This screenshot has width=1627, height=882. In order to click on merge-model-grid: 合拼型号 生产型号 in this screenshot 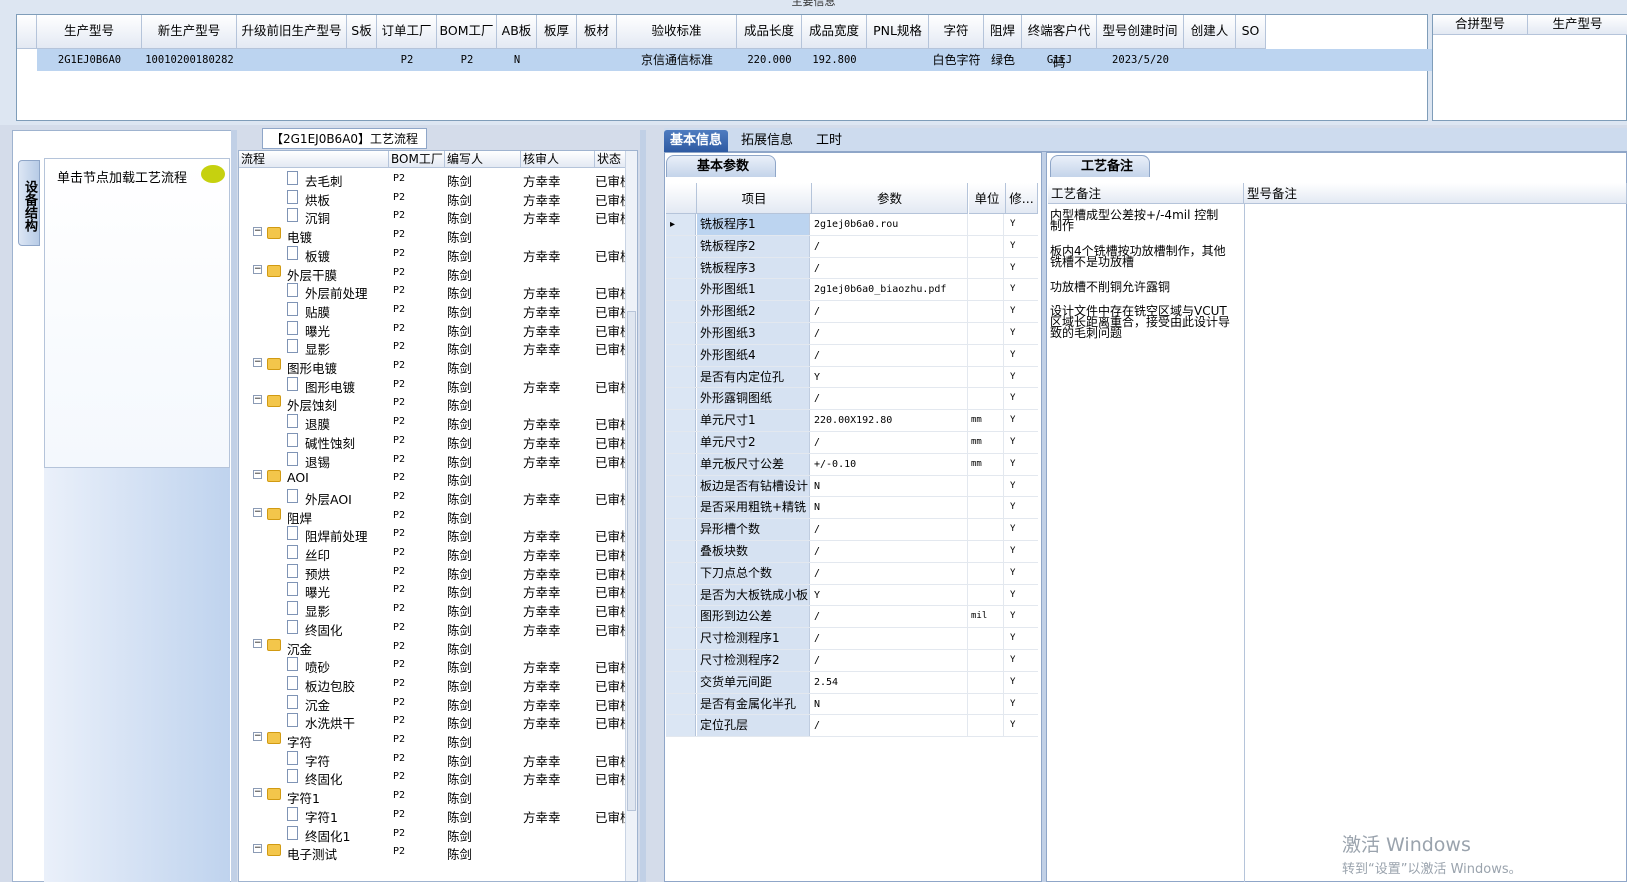, I will do `click(1529, 67)`.